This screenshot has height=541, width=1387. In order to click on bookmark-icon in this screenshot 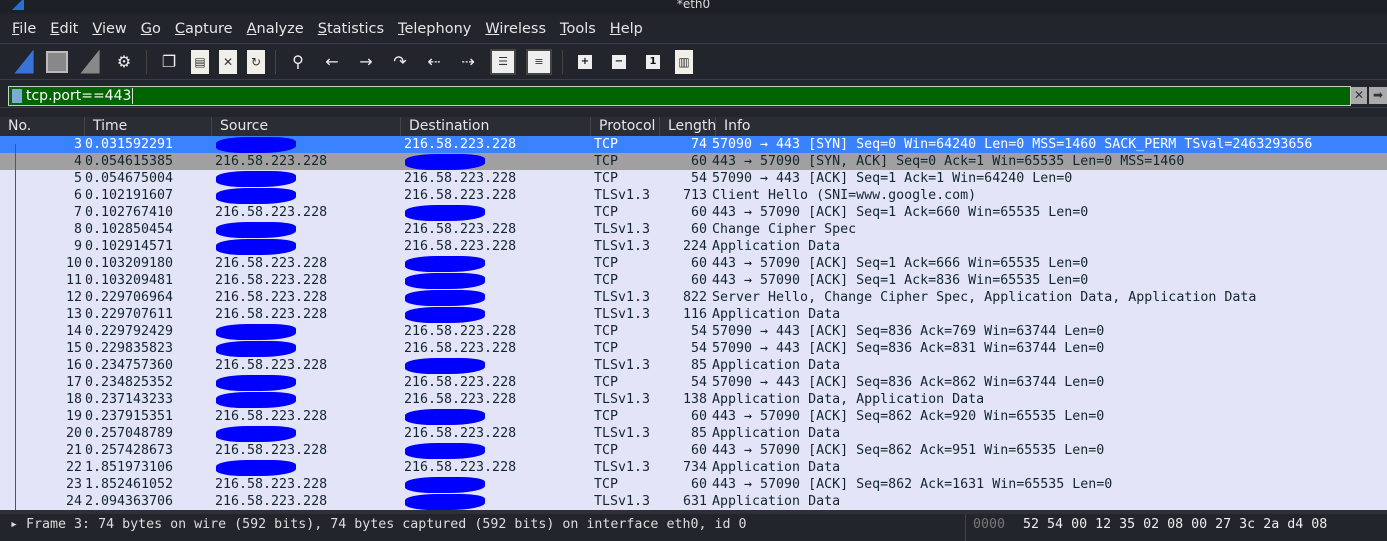, I will do `click(17, 96)`.